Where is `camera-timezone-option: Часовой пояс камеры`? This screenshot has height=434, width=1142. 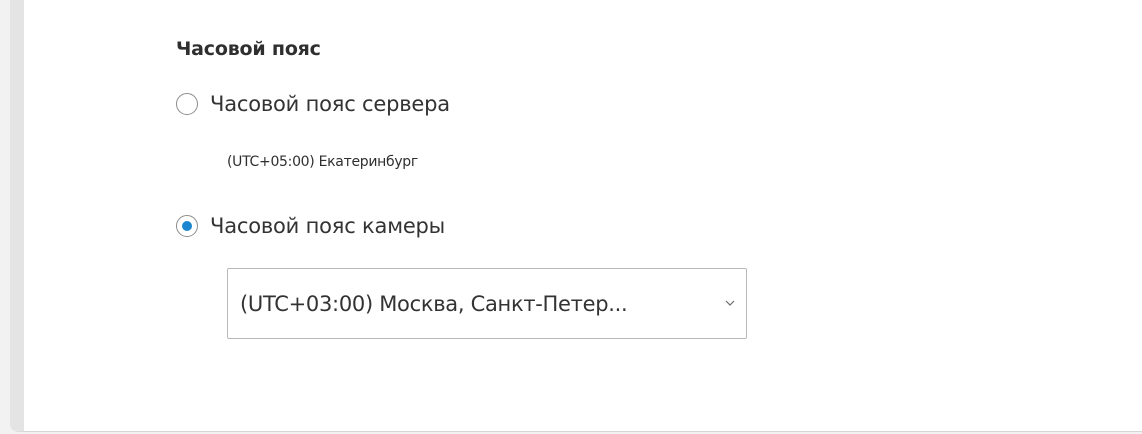 camera-timezone-option: Часовой пояс камеры is located at coordinates (310, 226).